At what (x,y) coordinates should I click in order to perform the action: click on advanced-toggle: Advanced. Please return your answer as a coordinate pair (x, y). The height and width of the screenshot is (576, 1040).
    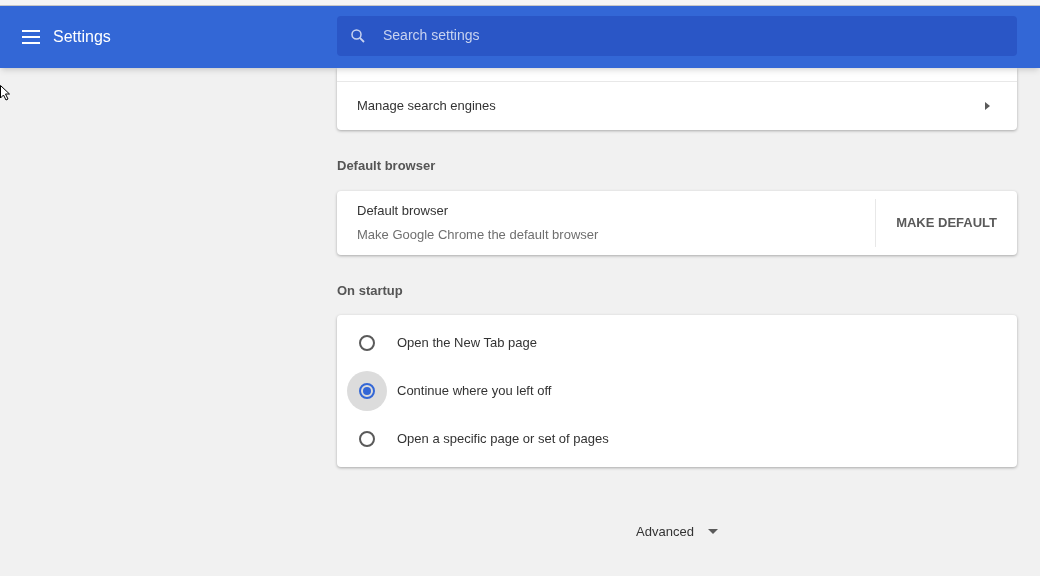
    Looking at the image, I should click on (677, 532).